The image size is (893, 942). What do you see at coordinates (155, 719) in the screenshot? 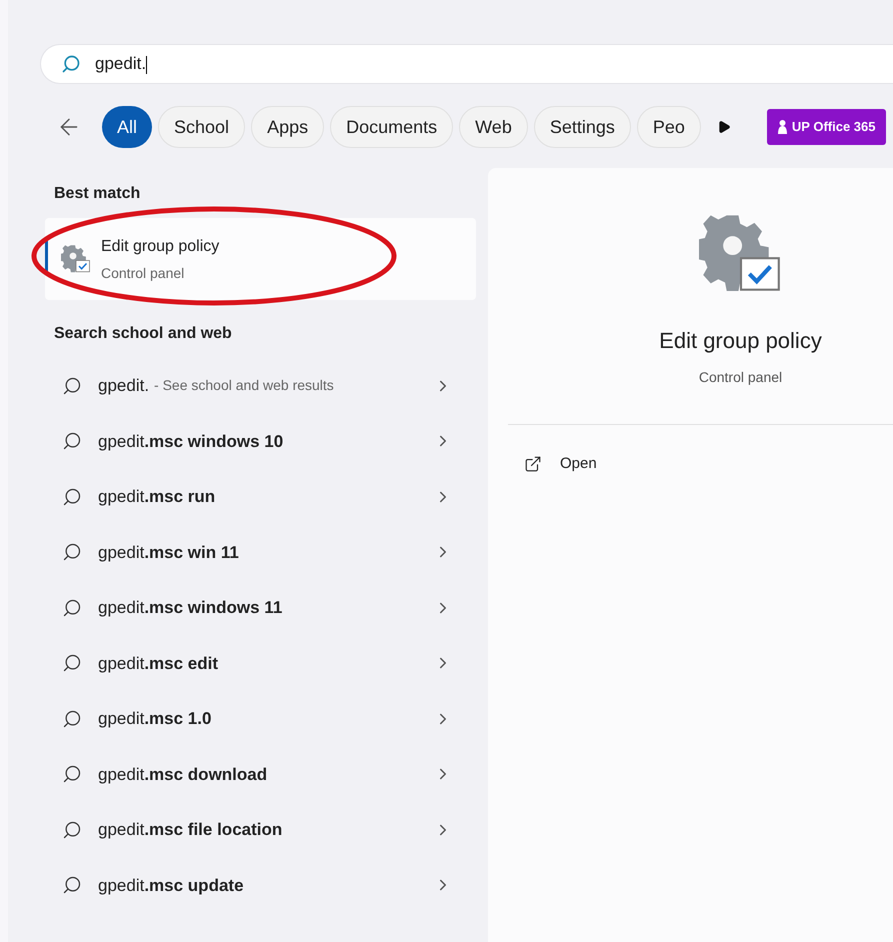
I see `suggestion-text: gpedit.msc 1.0` at bounding box center [155, 719].